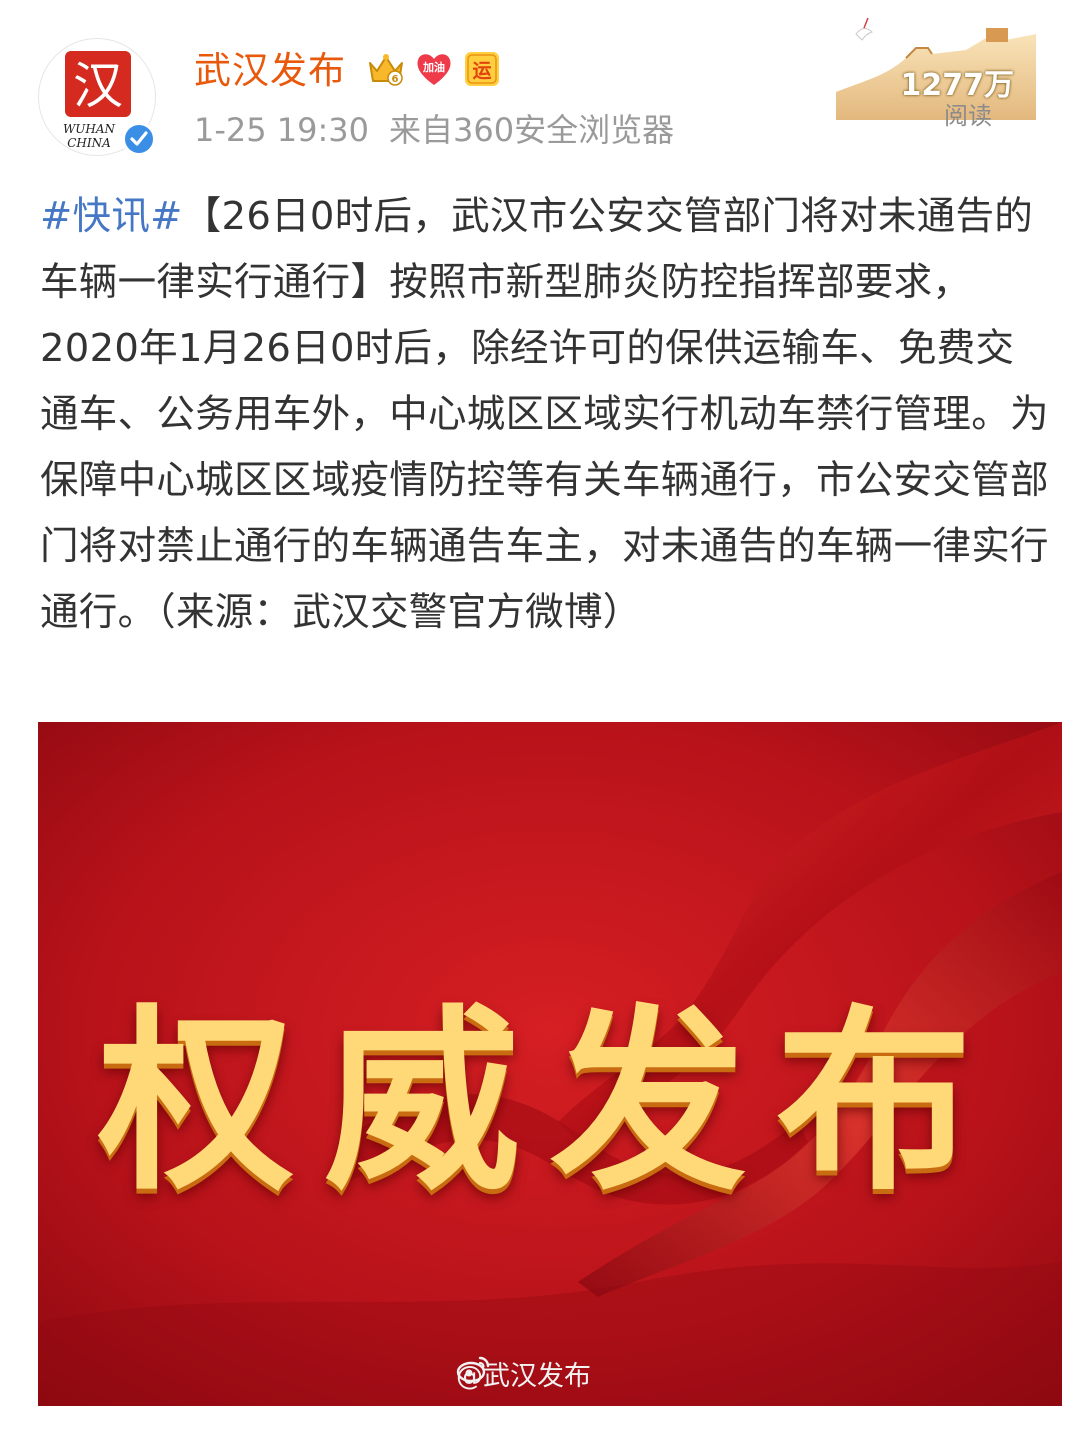 The image size is (1080, 1455). Describe the element at coordinates (89, 143) in the screenshot. I see `svg-text: CHINA` at that location.